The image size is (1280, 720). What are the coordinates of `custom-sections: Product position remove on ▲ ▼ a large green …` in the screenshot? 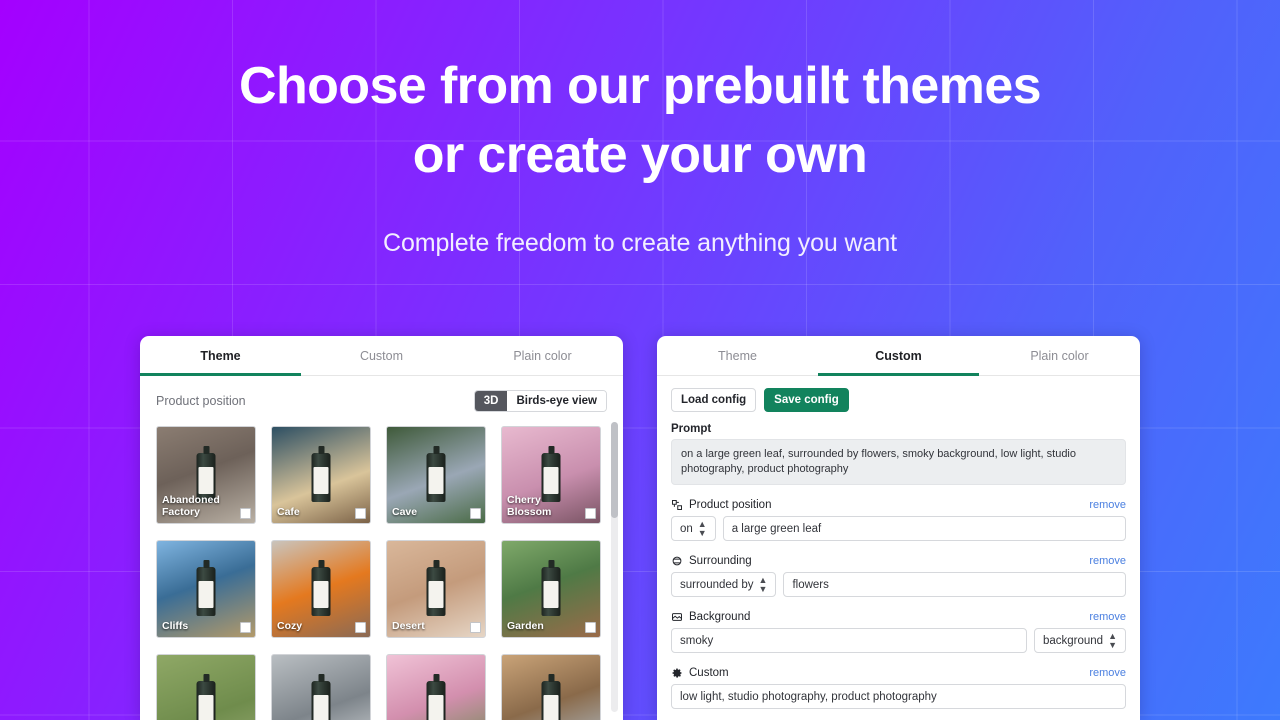 It's located at (898, 604).